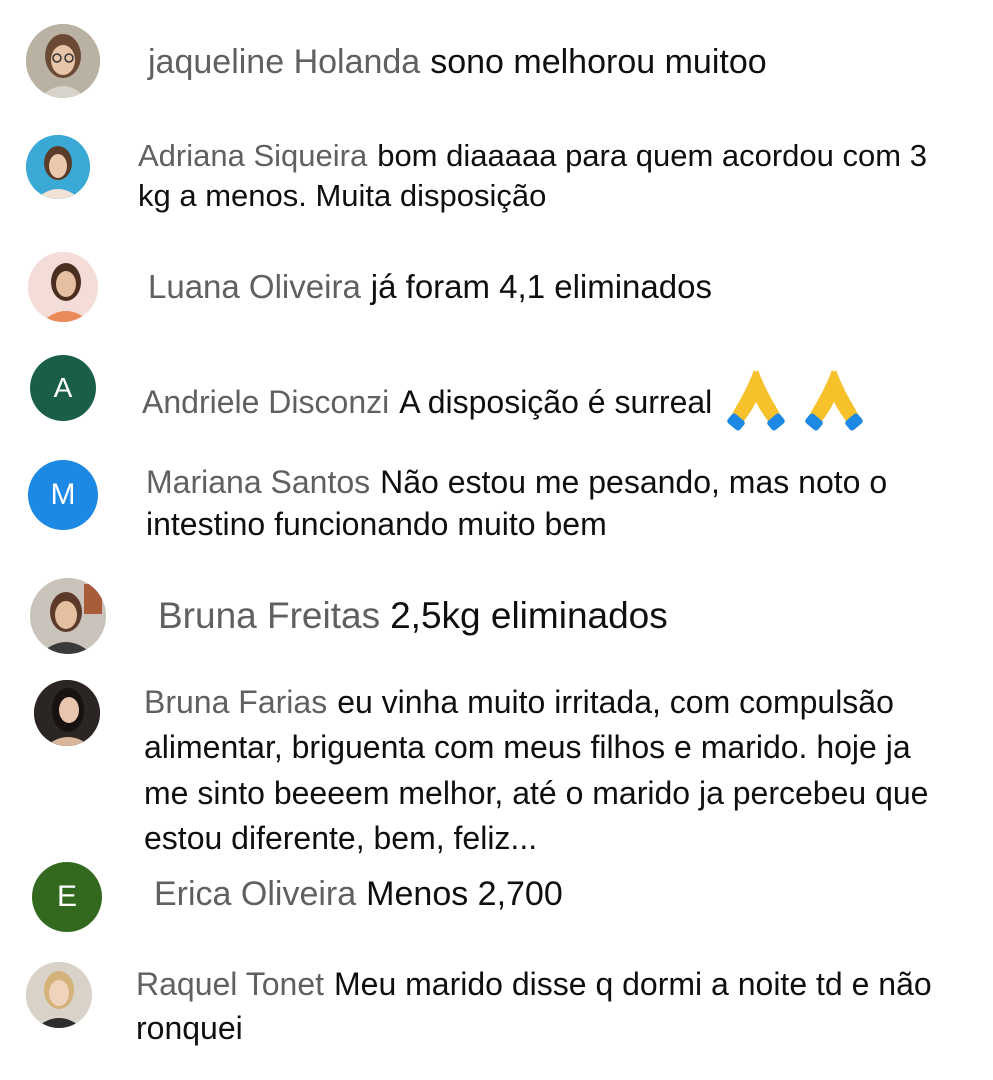 The height and width of the screenshot is (1080, 993). What do you see at coordinates (235, 702) in the screenshot?
I see `comment-author: Bruna Farias` at bounding box center [235, 702].